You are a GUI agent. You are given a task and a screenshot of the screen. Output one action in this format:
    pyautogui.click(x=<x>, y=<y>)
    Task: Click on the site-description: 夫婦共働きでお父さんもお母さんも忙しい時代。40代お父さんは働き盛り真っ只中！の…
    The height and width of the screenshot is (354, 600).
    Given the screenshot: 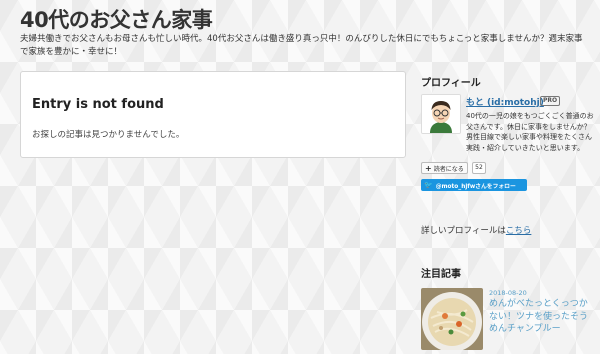 What is the action you would take?
    pyautogui.click(x=301, y=45)
    